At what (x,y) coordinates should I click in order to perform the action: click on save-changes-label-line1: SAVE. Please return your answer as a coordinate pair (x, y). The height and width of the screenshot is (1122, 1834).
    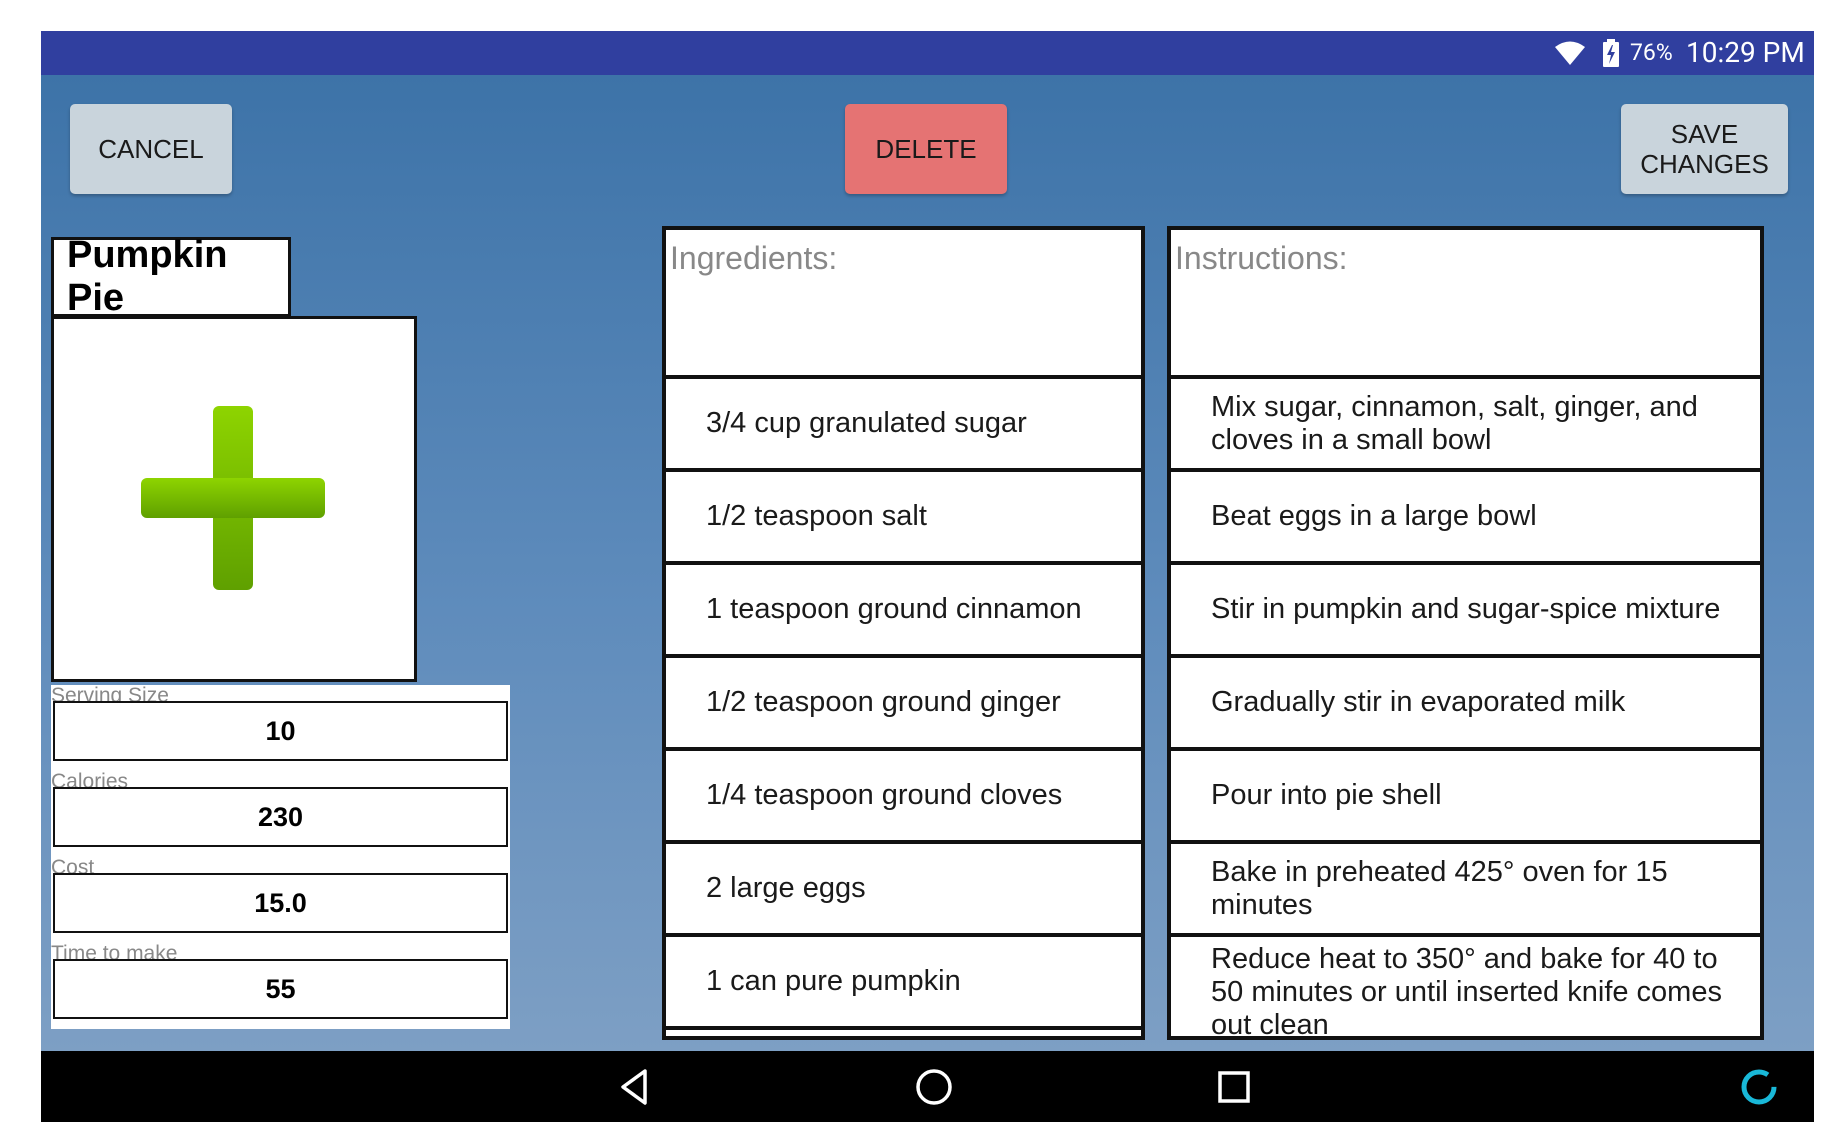
    Looking at the image, I should click on (1704, 134).